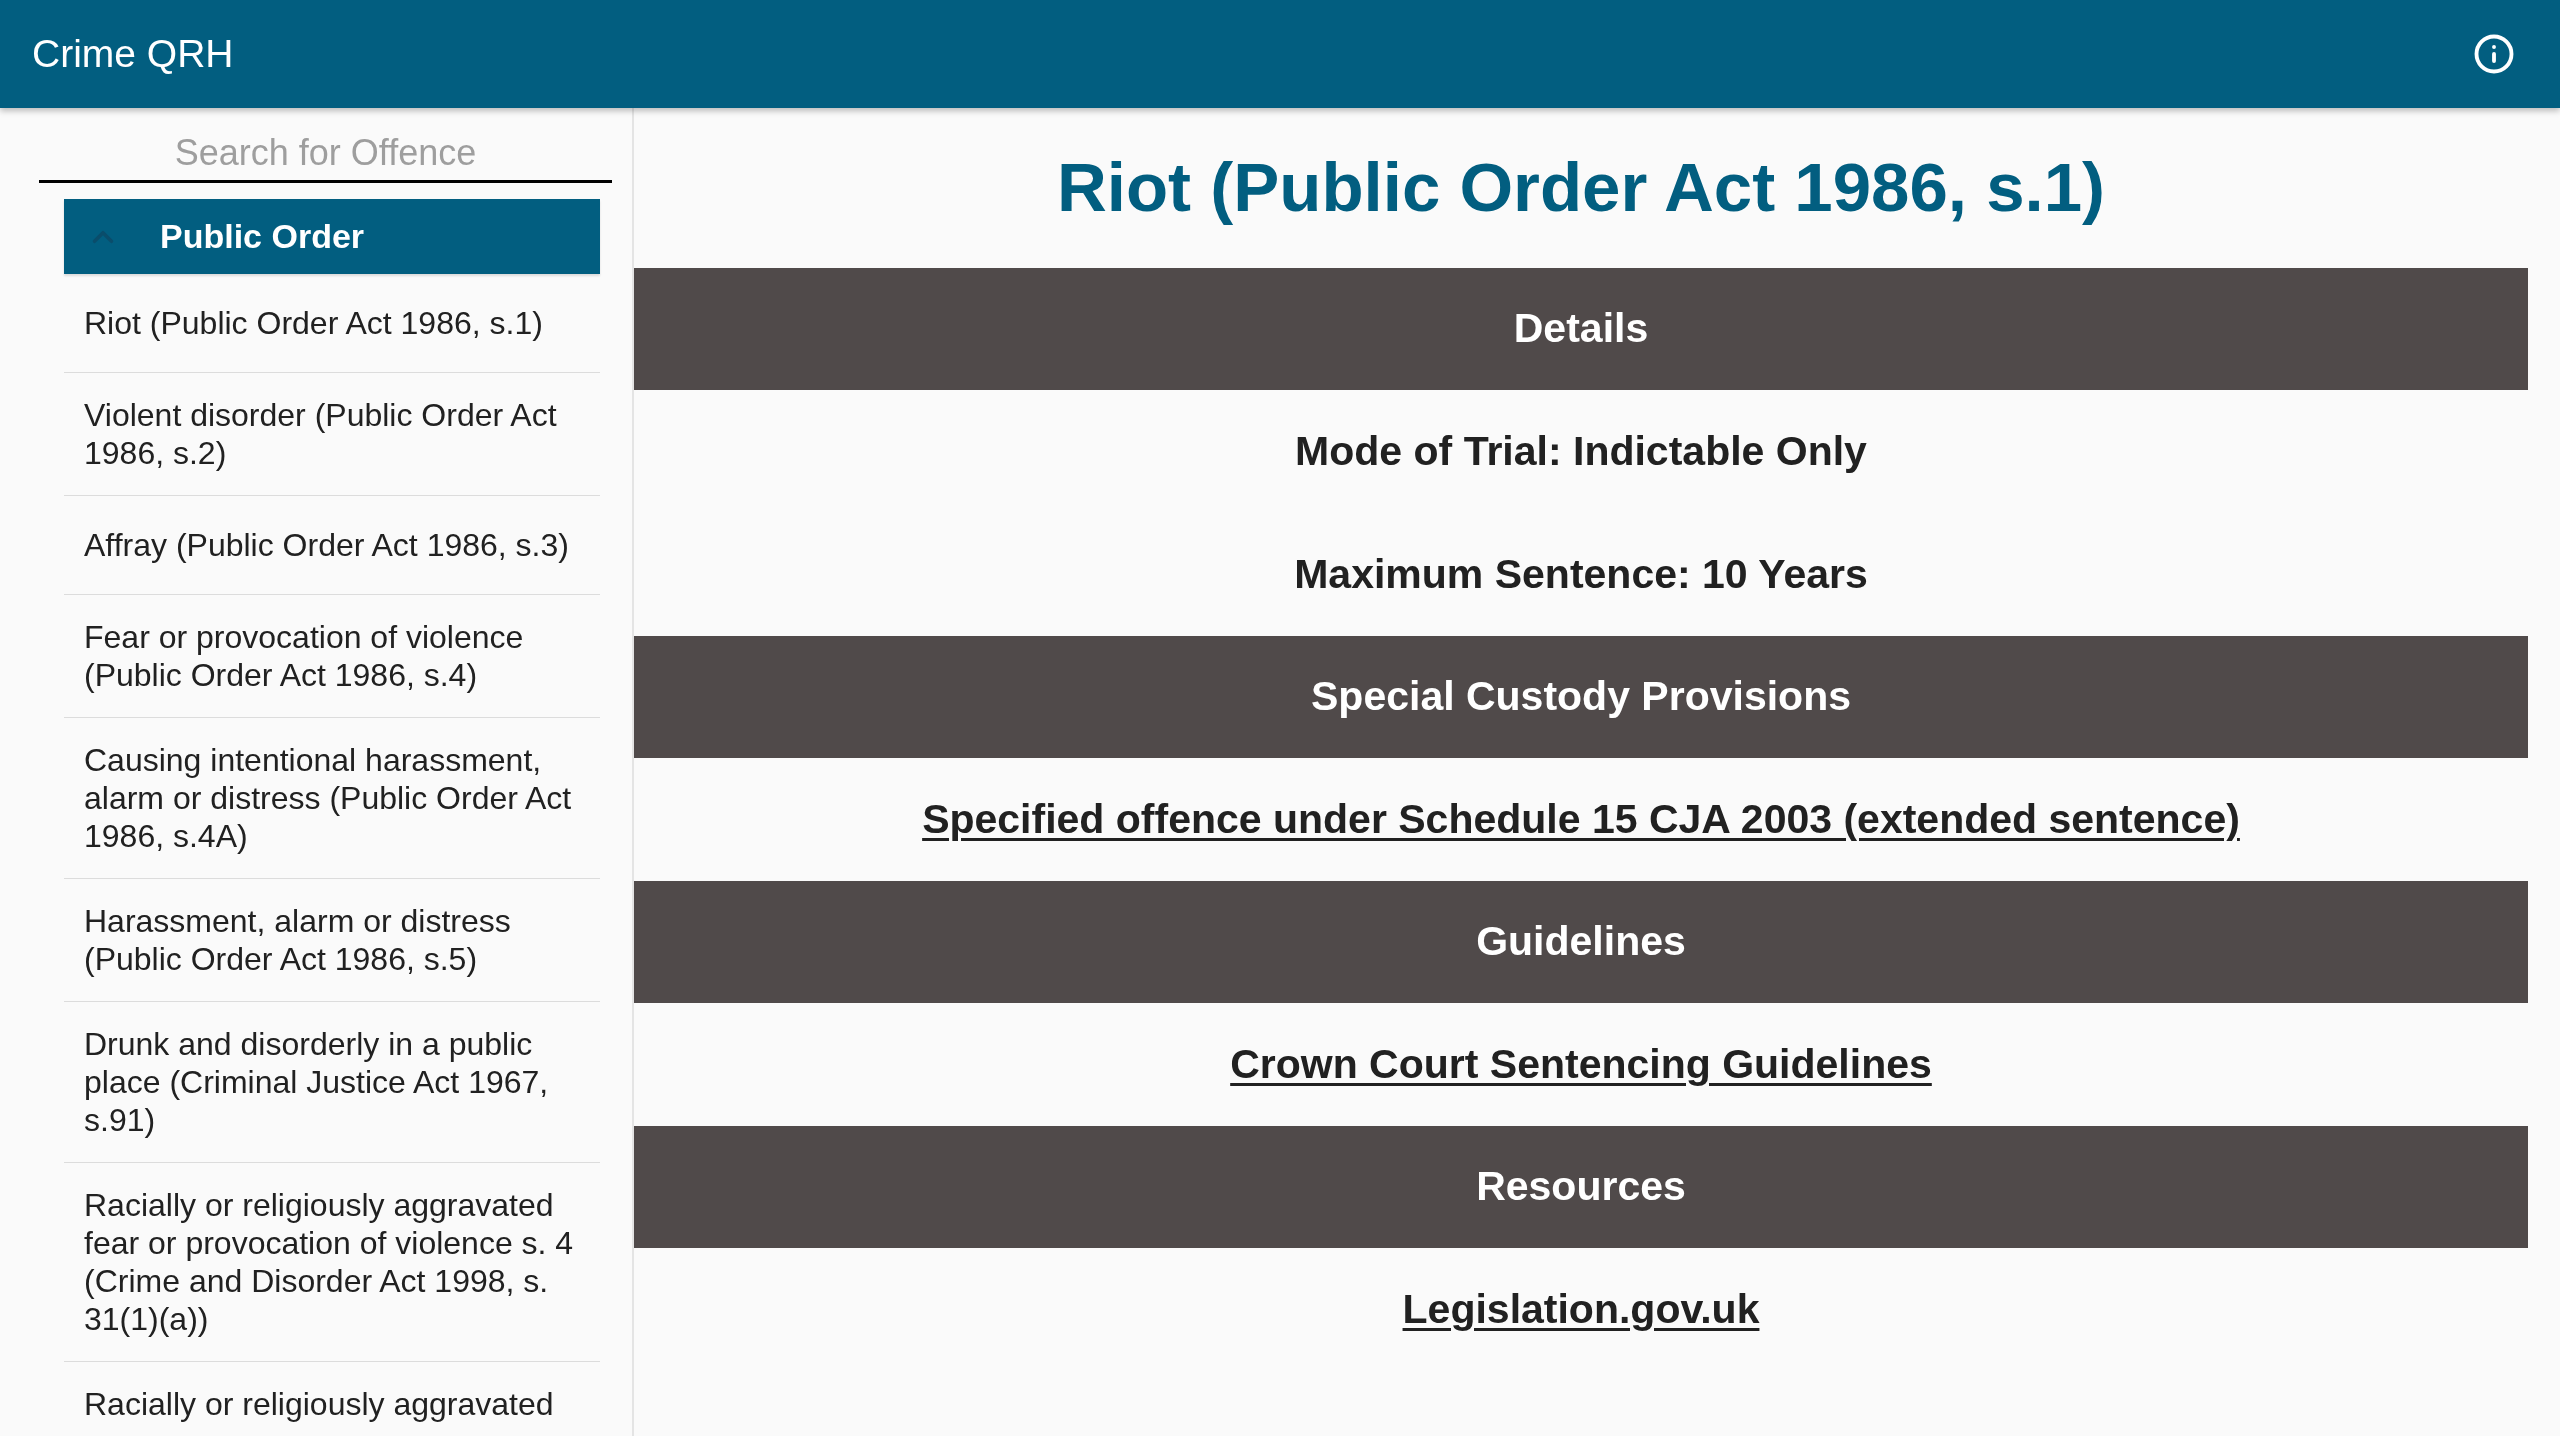  Describe the element at coordinates (1581, 942) in the screenshot. I see `section-header: Guidelines` at that location.